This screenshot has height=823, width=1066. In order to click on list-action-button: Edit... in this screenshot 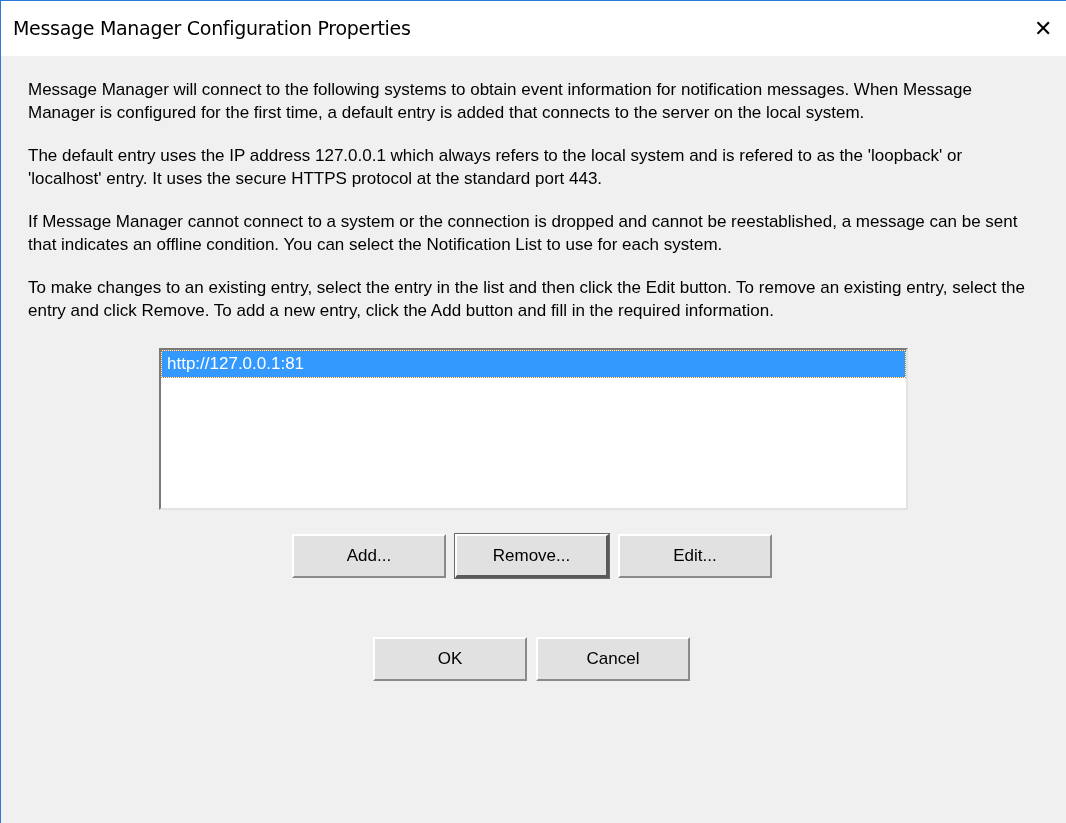, I will do `click(695, 556)`.